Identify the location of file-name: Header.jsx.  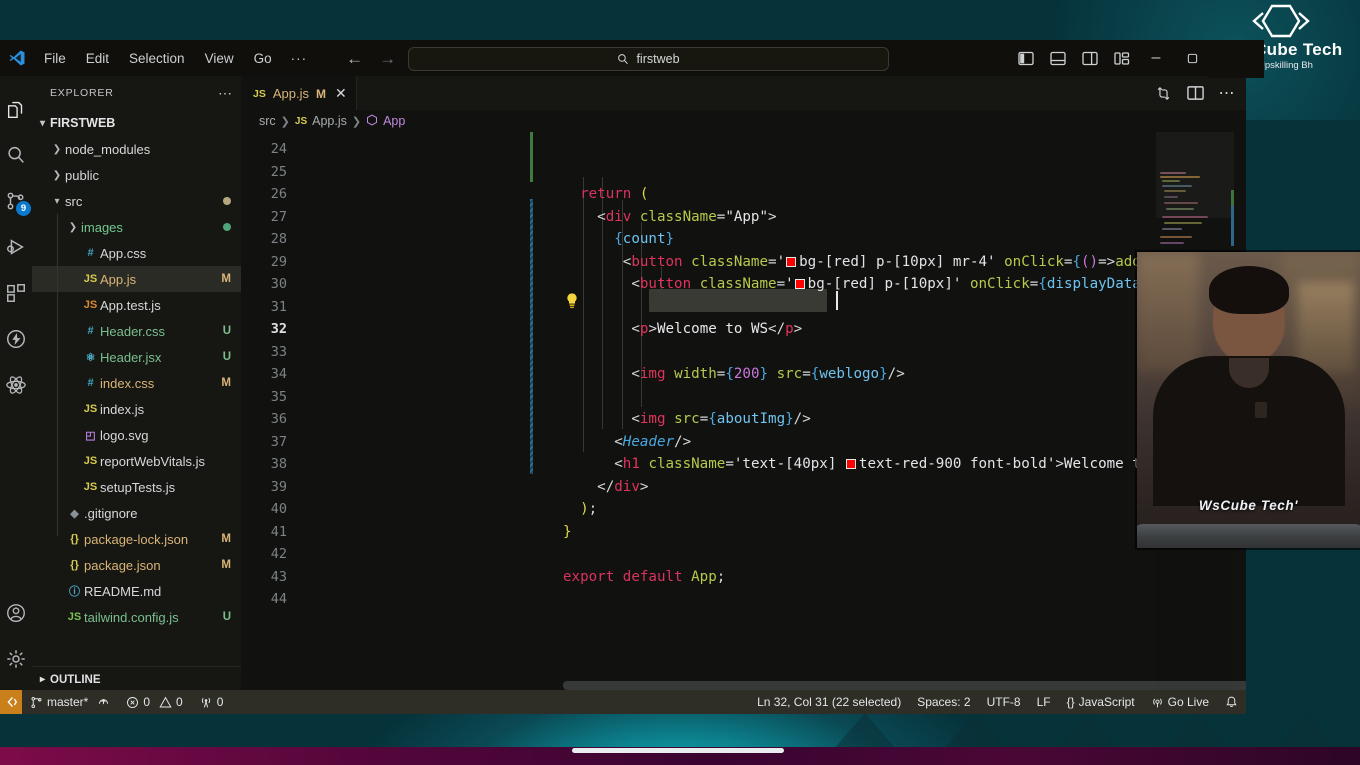
(131, 357).